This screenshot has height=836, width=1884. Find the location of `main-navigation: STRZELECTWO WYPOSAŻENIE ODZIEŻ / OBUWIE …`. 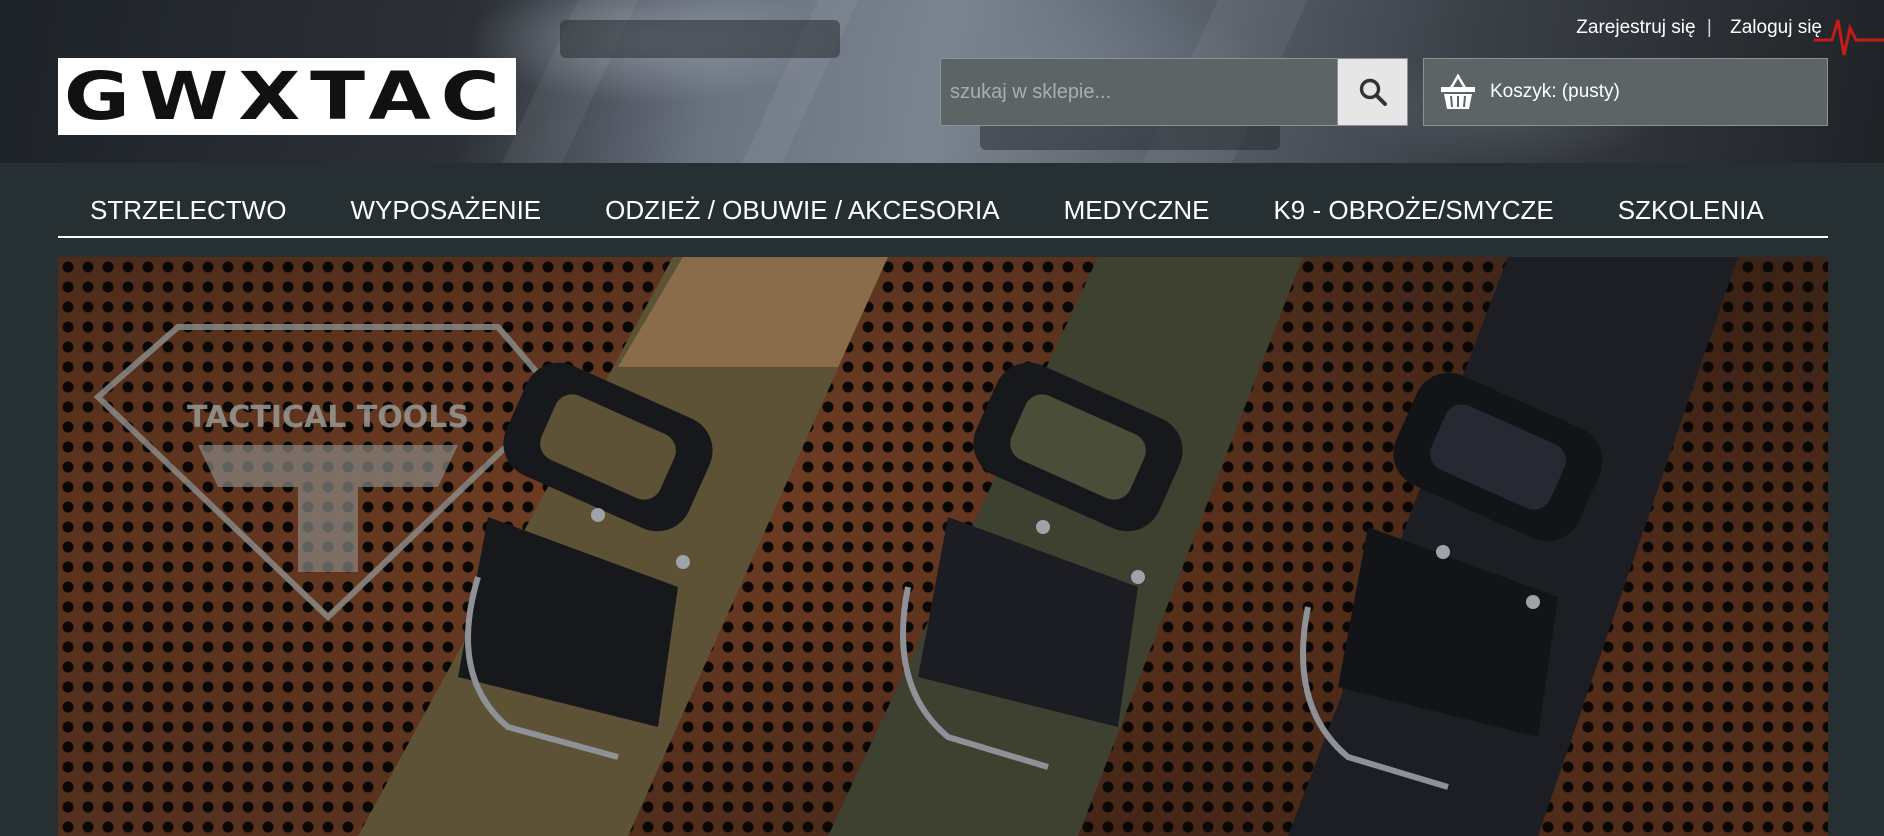

main-navigation: STRZELECTWO WYPOSAŻENIE ODZIEŻ / OBUWIE … is located at coordinates (943, 214).